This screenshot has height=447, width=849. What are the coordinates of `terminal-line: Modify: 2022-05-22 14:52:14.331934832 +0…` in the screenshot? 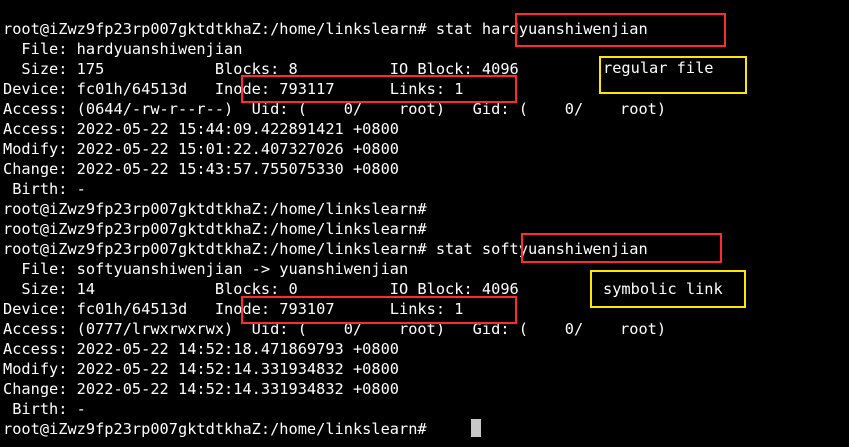 It's located at (201, 369).